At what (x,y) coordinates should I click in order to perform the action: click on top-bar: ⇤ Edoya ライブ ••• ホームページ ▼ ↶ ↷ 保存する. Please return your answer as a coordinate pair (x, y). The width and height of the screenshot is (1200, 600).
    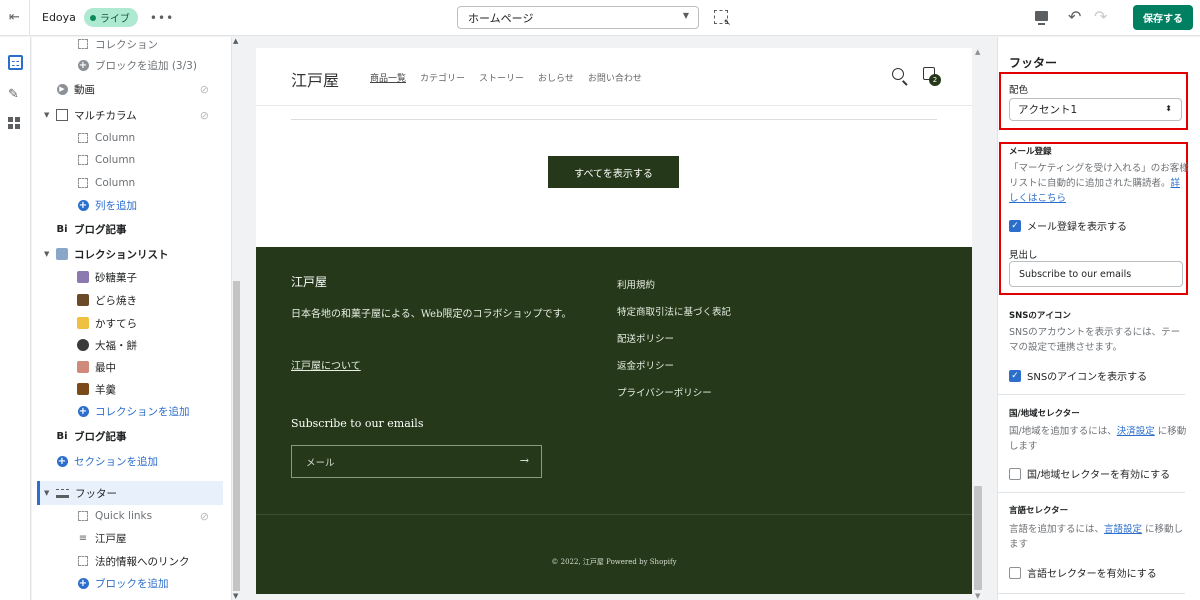
    Looking at the image, I should click on (600, 18).